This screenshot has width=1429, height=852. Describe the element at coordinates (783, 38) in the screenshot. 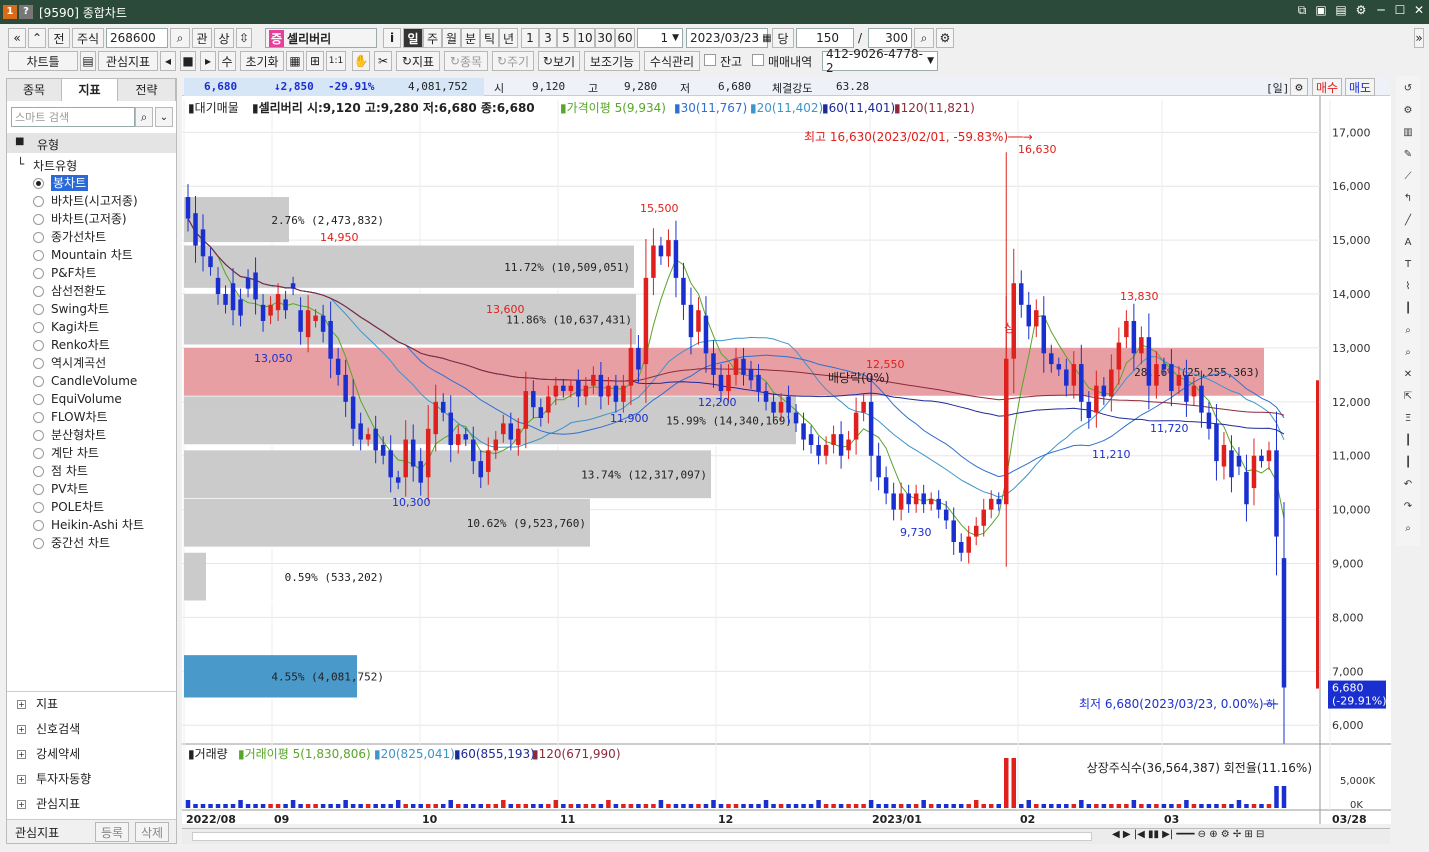

I see `dang-button: 당` at that location.